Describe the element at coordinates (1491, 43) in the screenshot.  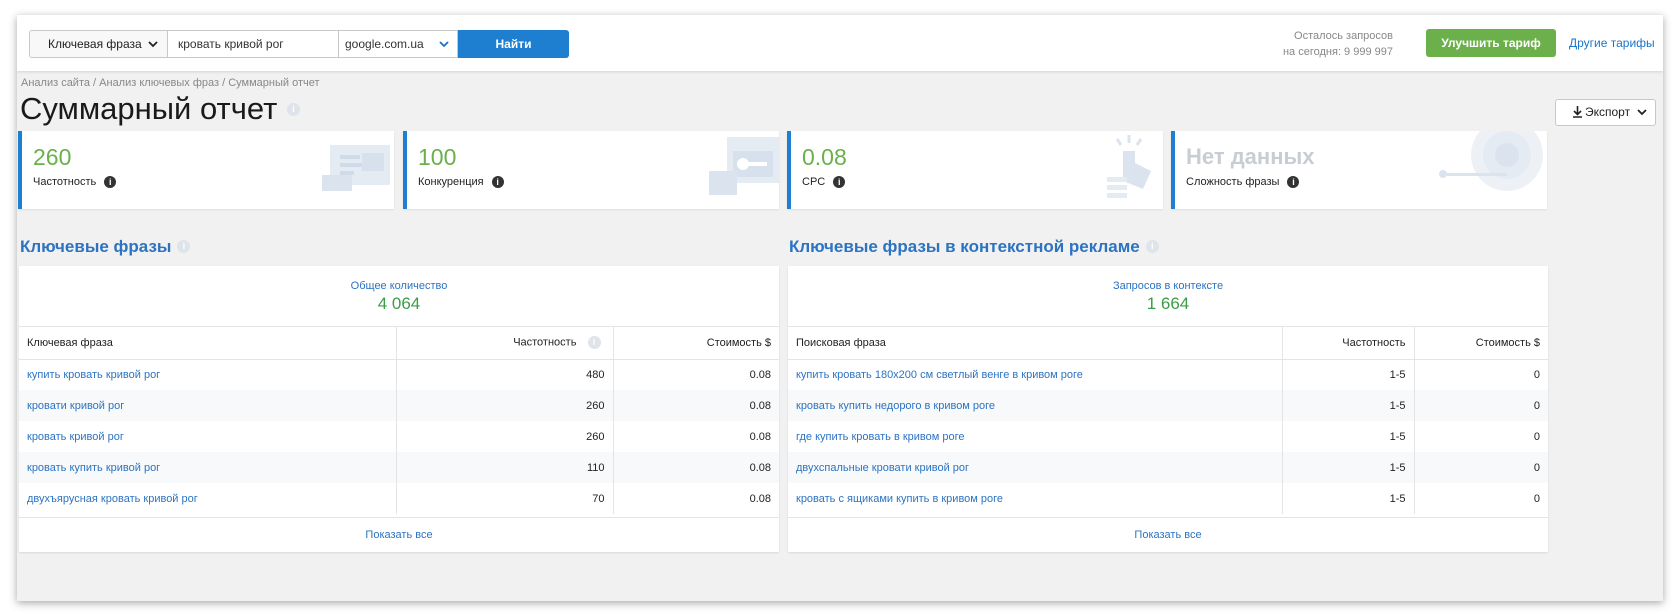
I see `upgrade-plan-button: Улучшить тариф` at that location.